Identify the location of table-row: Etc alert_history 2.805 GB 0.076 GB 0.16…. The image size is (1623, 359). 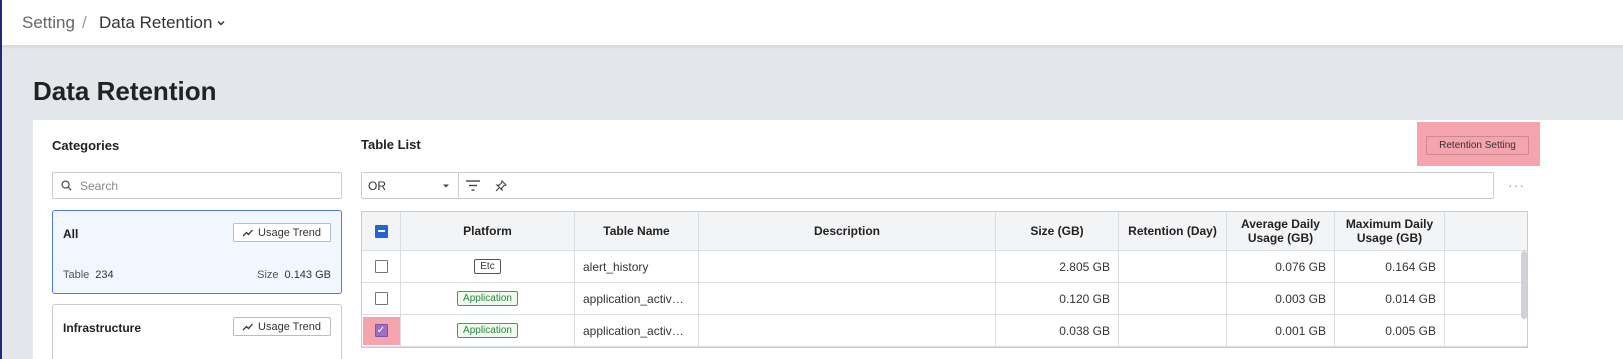
(944, 267).